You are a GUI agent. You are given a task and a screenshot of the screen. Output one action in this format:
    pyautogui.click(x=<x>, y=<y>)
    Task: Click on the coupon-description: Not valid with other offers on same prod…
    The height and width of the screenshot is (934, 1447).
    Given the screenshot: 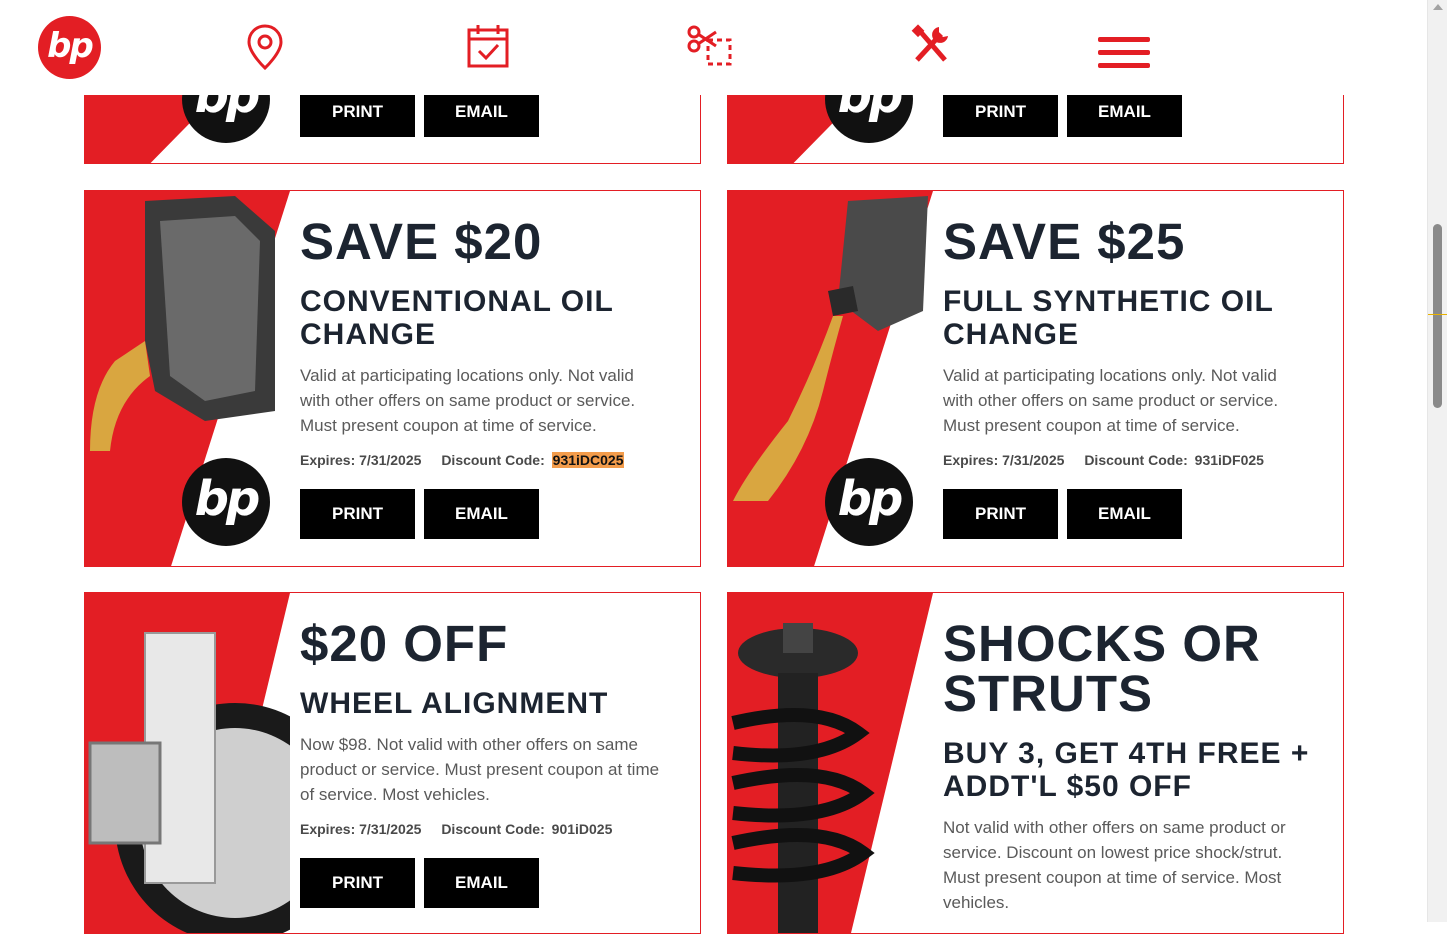 What is the action you would take?
    pyautogui.click(x=1114, y=865)
    